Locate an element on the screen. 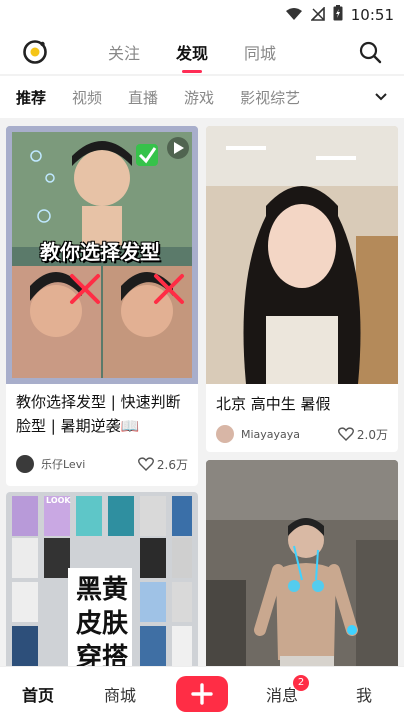 The image size is (404, 721). top-tabs: 关注 发现 同城 is located at coordinates (192, 52).